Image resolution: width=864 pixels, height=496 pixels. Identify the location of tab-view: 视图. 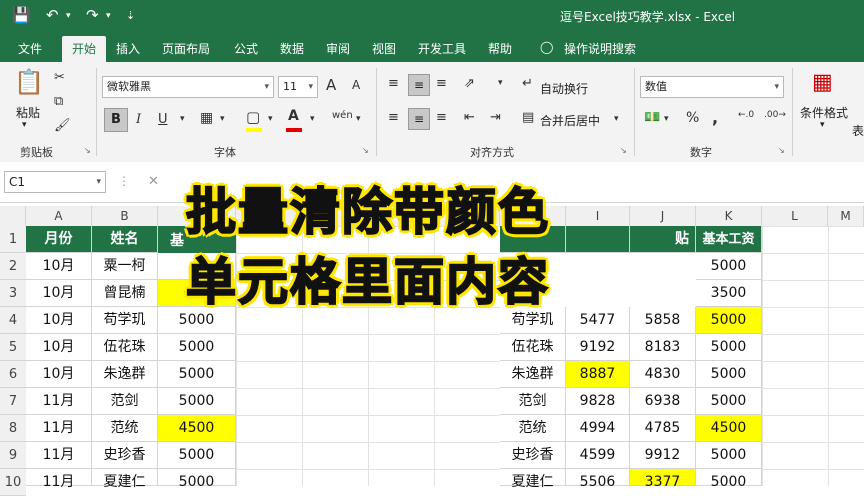
(384, 48).